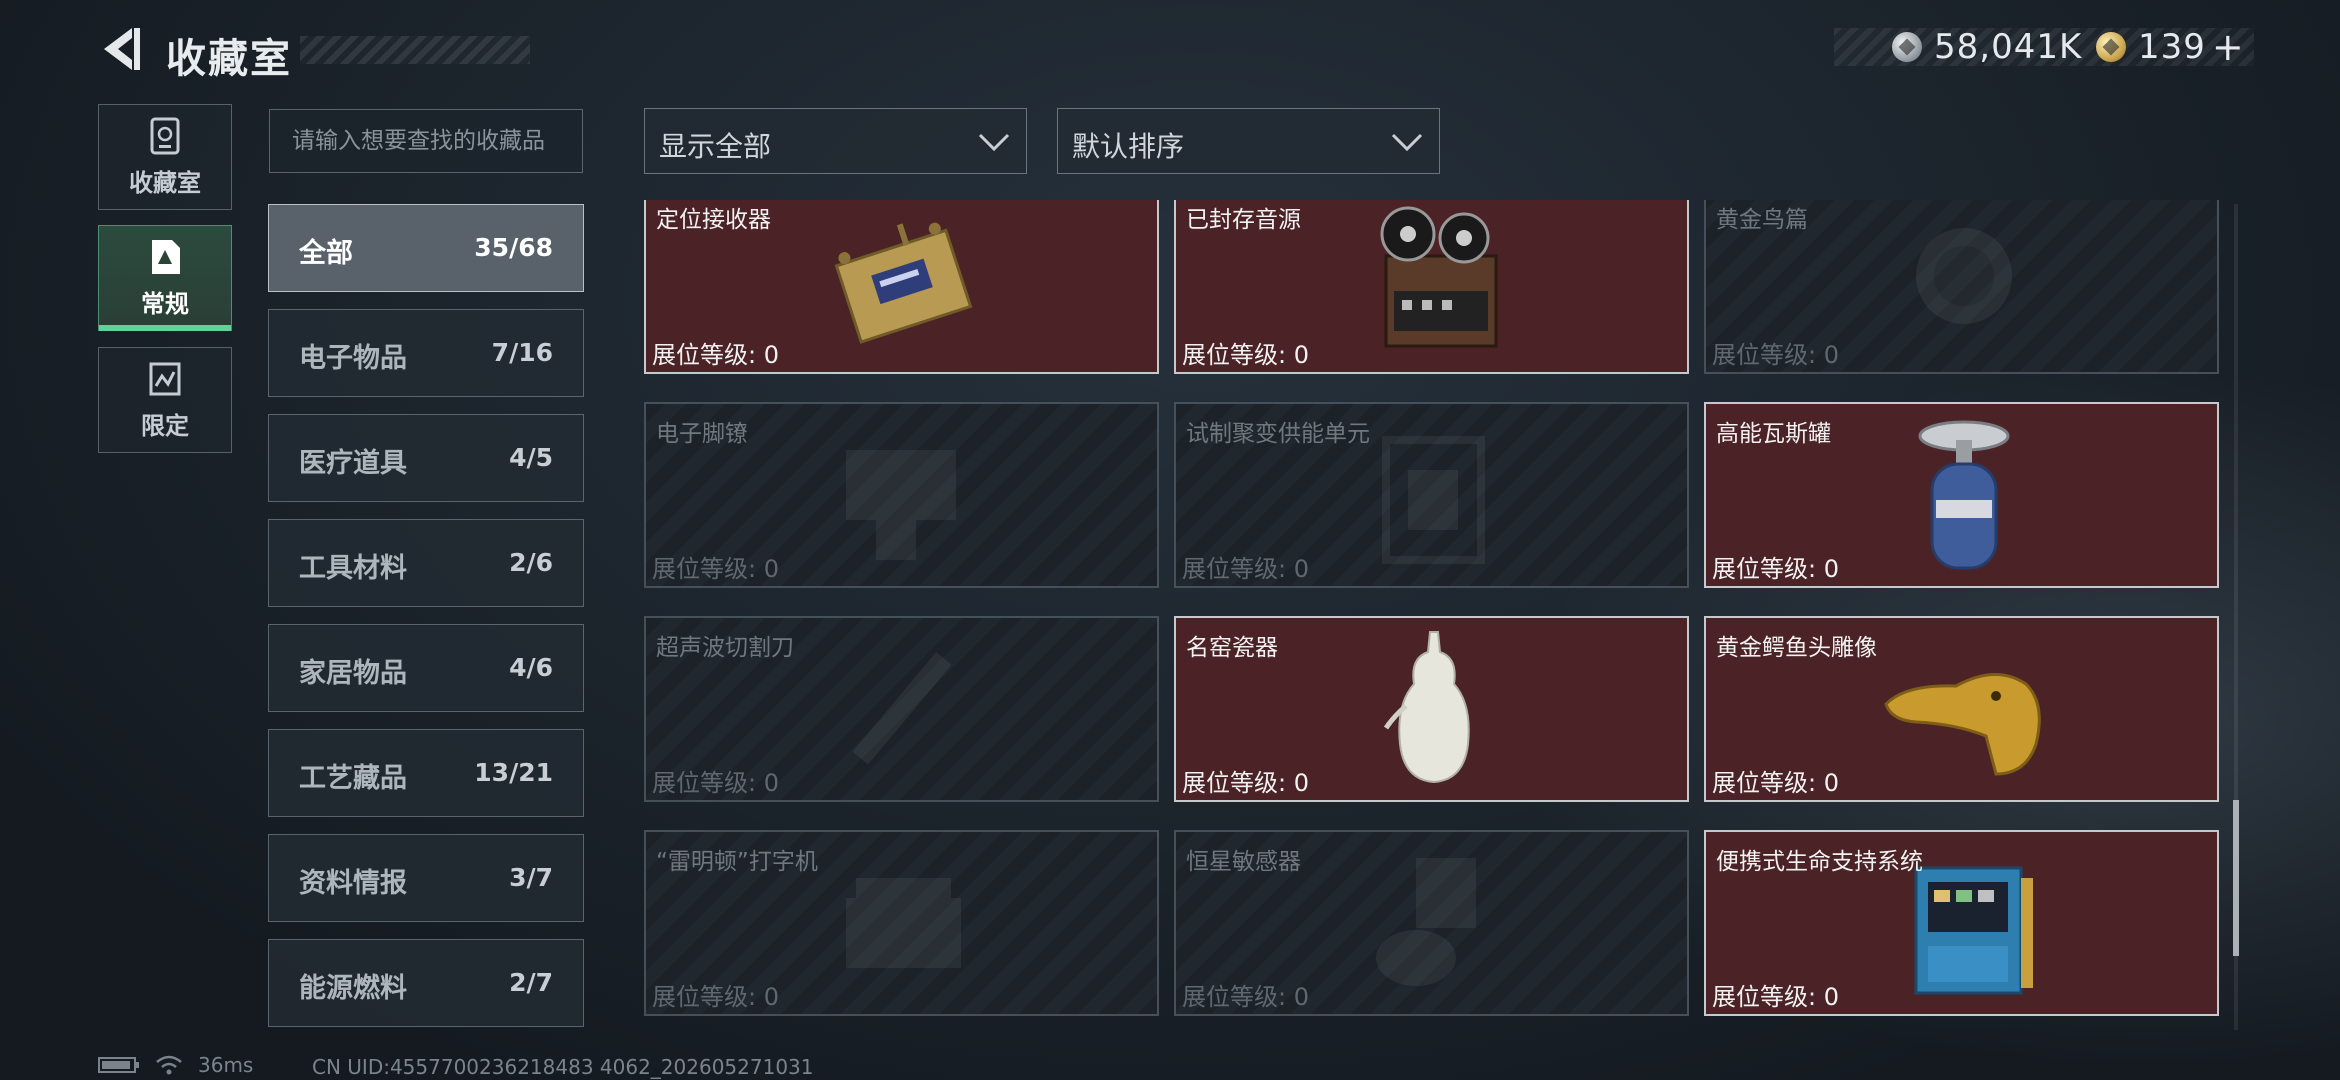 Image resolution: width=2340 pixels, height=1080 pixels. Describe the element at coordinates (513, 772) in the screenshot. I see `category-count: 13/21` at that location.